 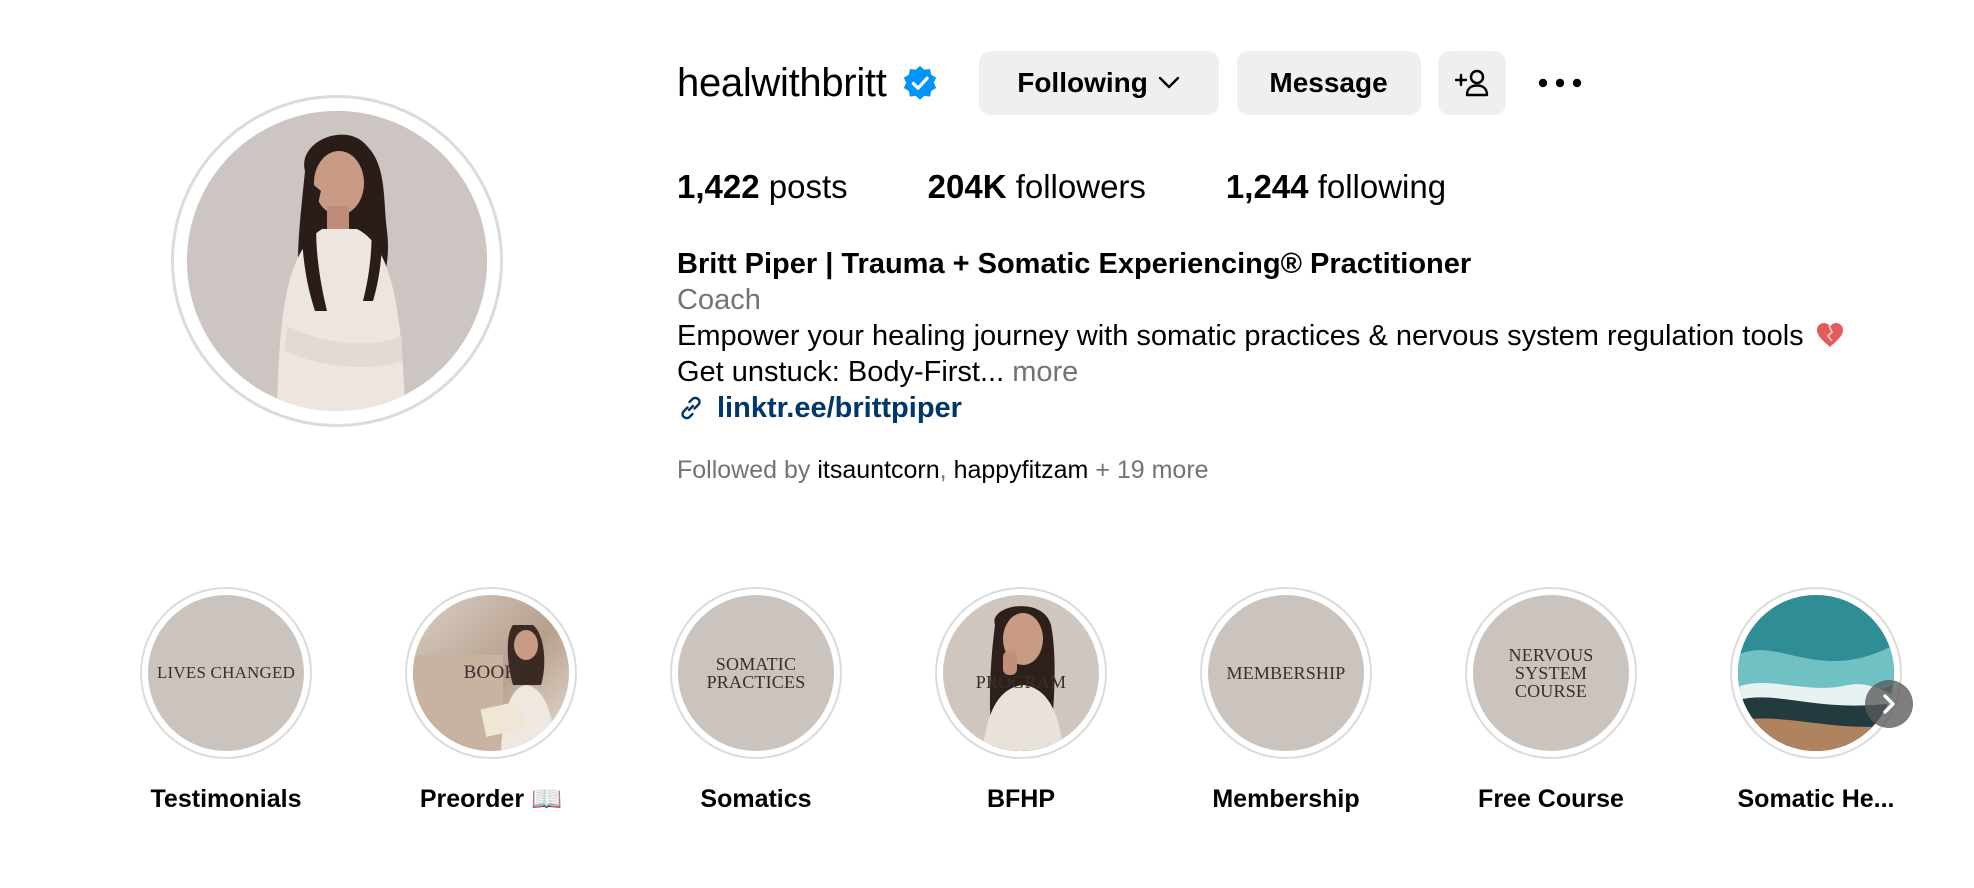 I want to click on highlight-membership: MEMBERSHIP Membership, so click(x=1286, y=700).